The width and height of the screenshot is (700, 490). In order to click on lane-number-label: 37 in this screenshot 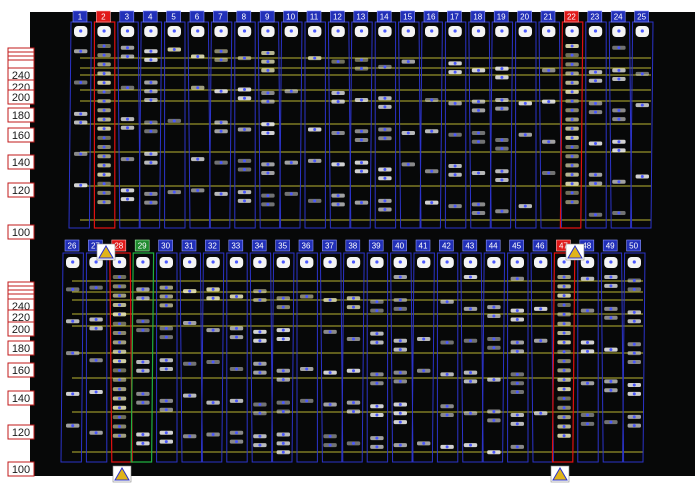, I will do `click(329, 246)`.